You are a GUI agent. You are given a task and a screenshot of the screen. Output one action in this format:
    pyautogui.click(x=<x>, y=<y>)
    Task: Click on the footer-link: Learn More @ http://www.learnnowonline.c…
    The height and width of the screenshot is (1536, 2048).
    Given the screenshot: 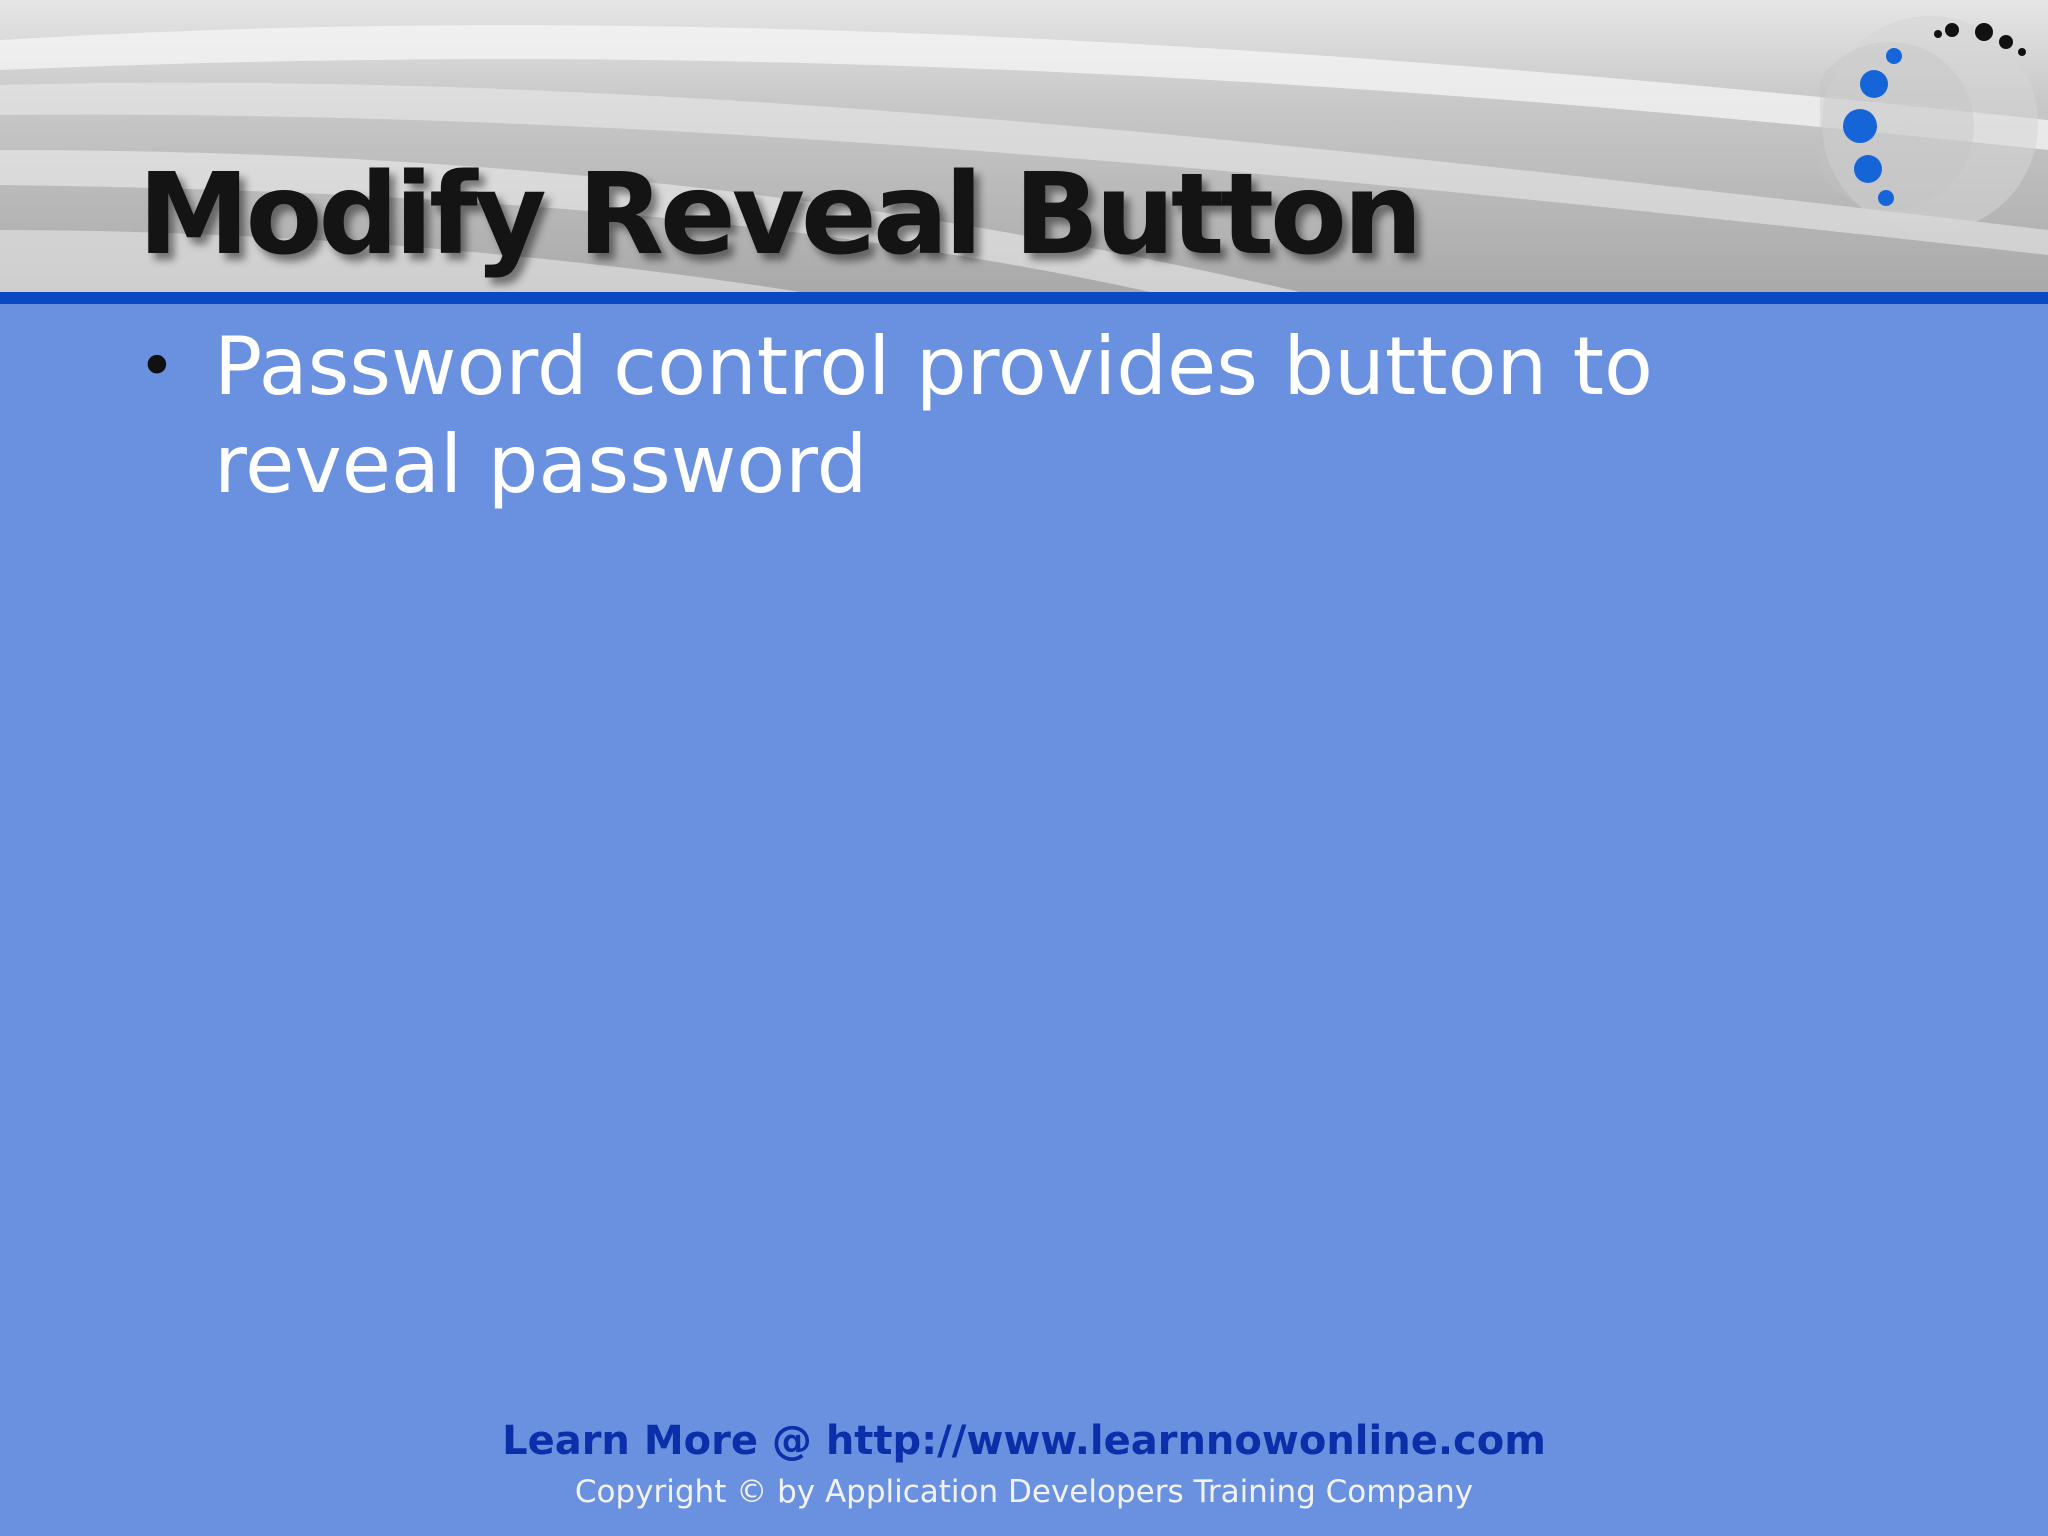 What is the action you would take?
    pyautogui.click(x=1024, y=1441)
    